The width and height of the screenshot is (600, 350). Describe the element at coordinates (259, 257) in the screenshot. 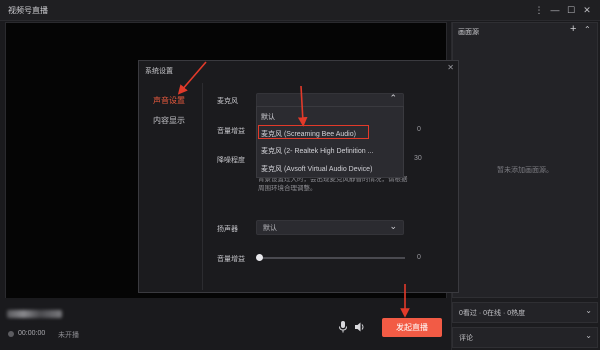

I see `speaker-gain-slider-thumb` at that location.